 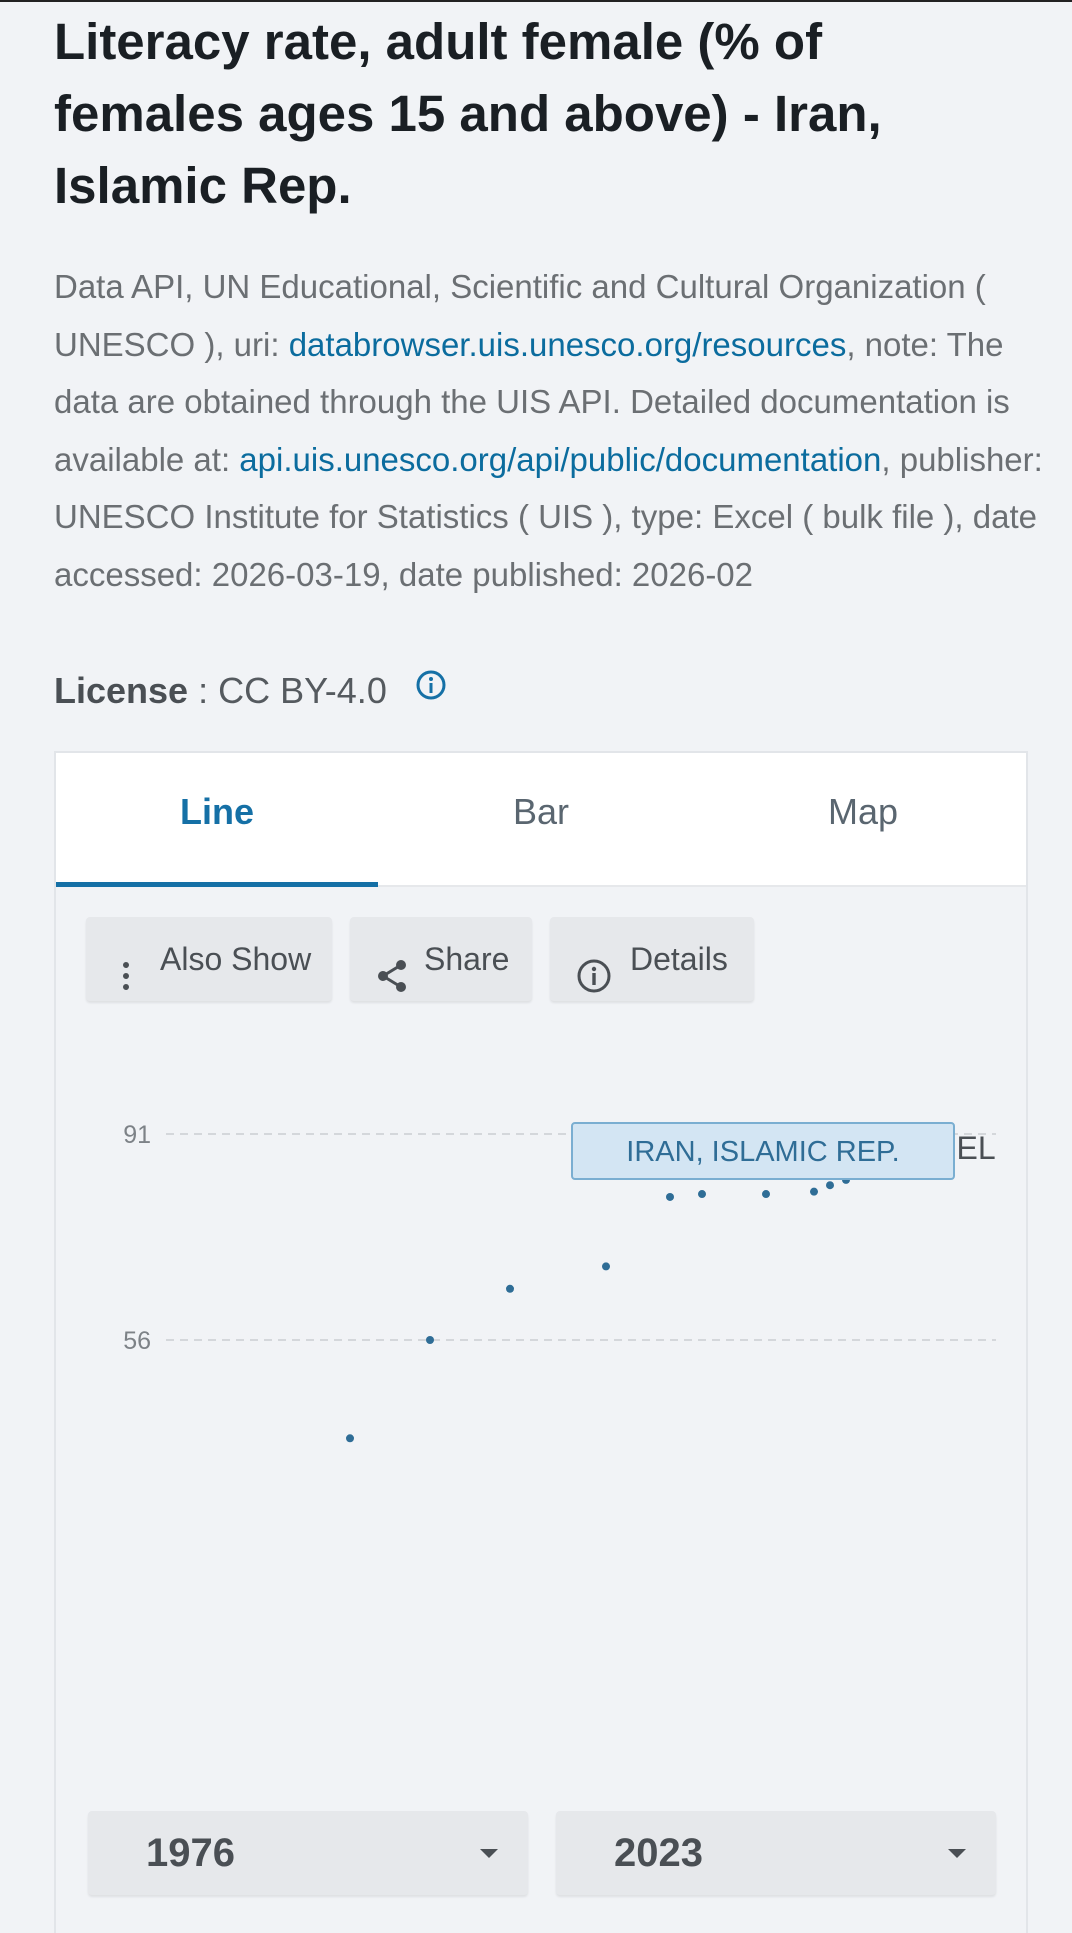 What do you see at coordinates (137, 1341) in the screenshot?
I see `y-tick-label: 56` at bounding box center [137, 1341].